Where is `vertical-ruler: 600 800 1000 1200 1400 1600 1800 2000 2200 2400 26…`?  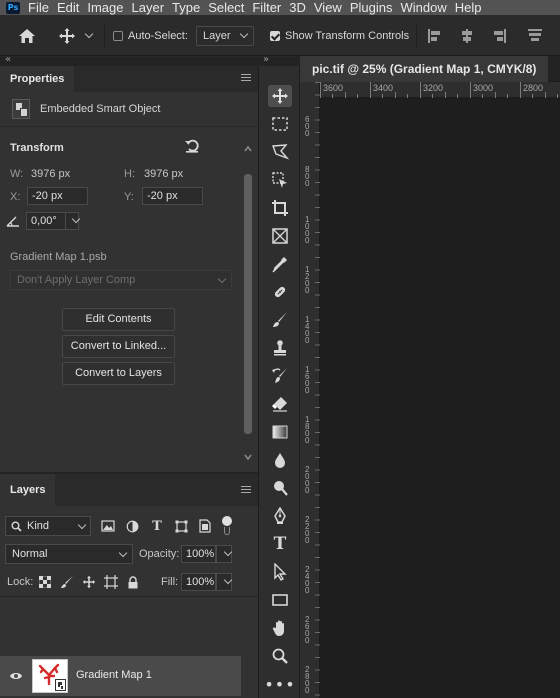
vertical-ruler: 600 800 1000 1200 1400 1600 1800 2000 2200 2400 26… is located at coordinates (310, 390).